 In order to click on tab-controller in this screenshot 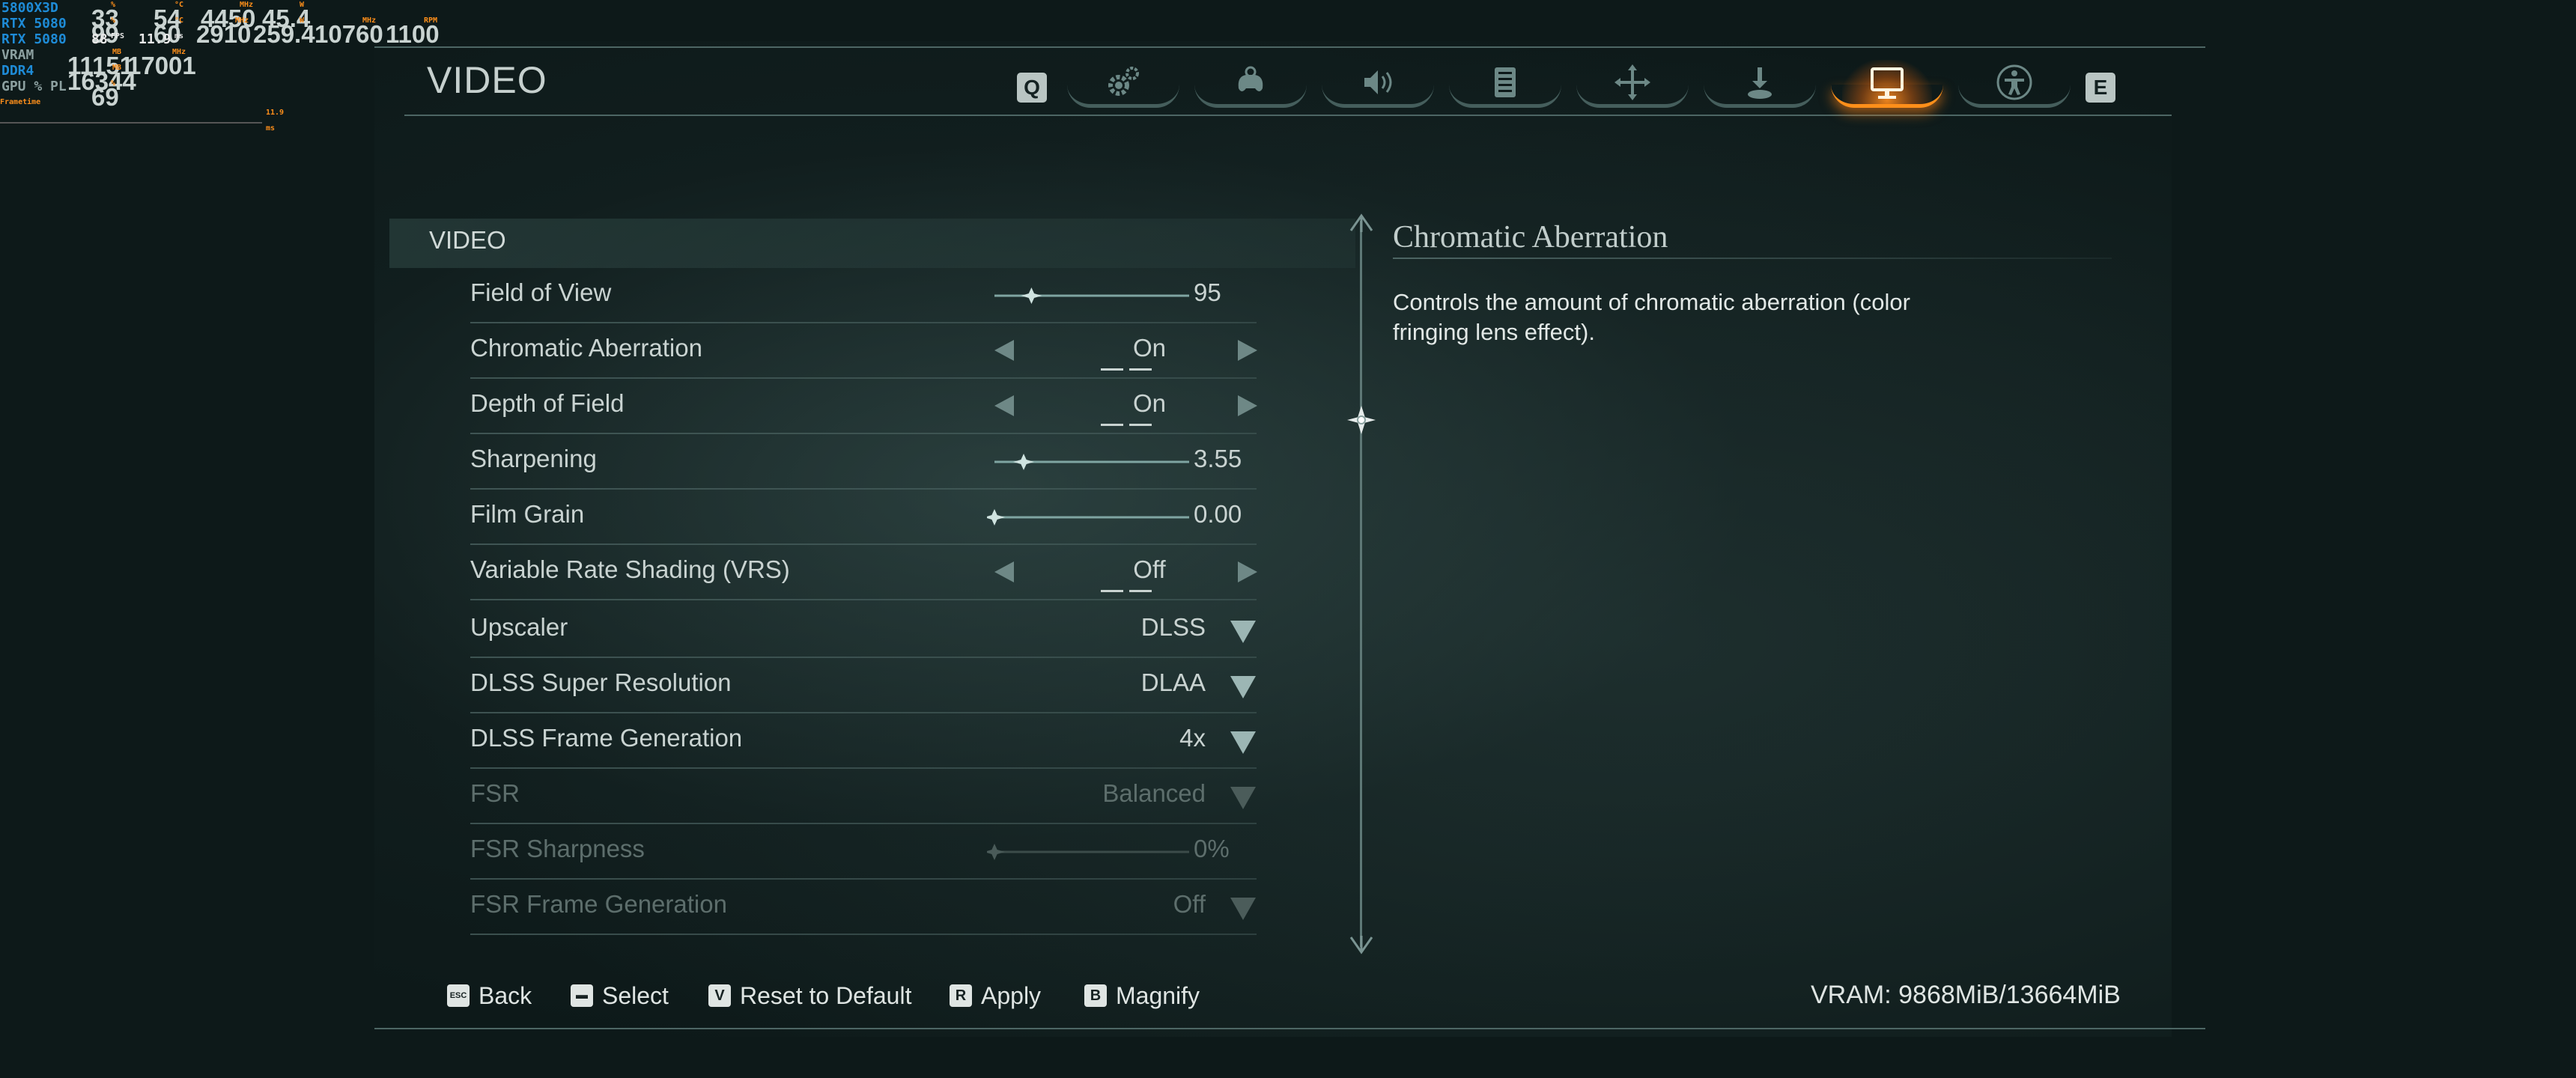, I will do `click(1250, 84)`.